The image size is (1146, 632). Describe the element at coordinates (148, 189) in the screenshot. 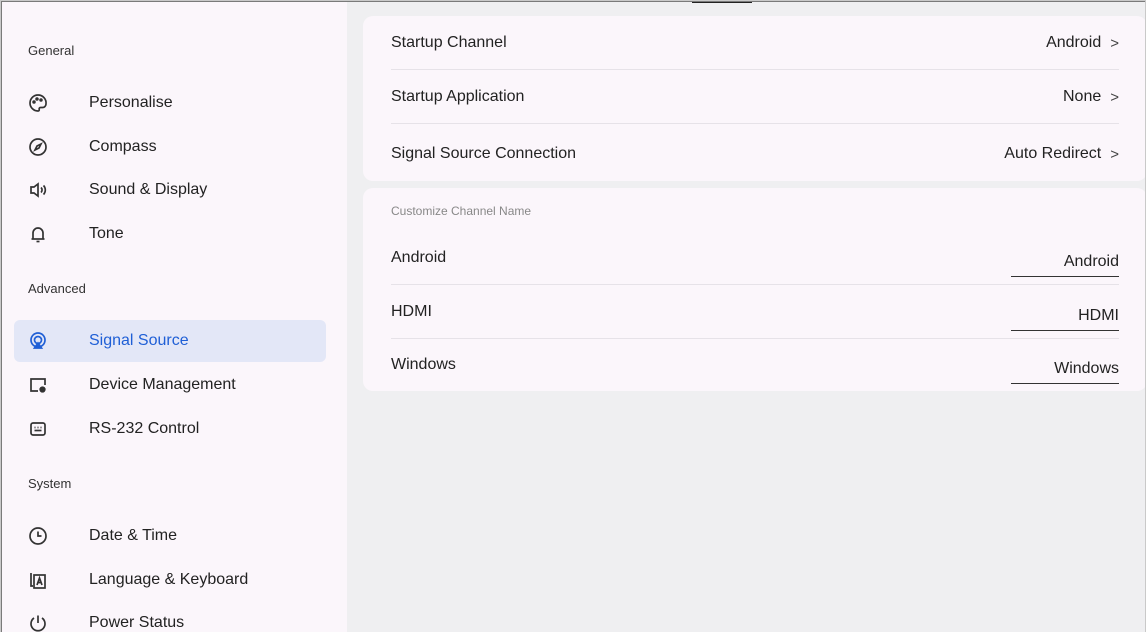

I see `sidebar-item-label: Sound & Display` at that location.